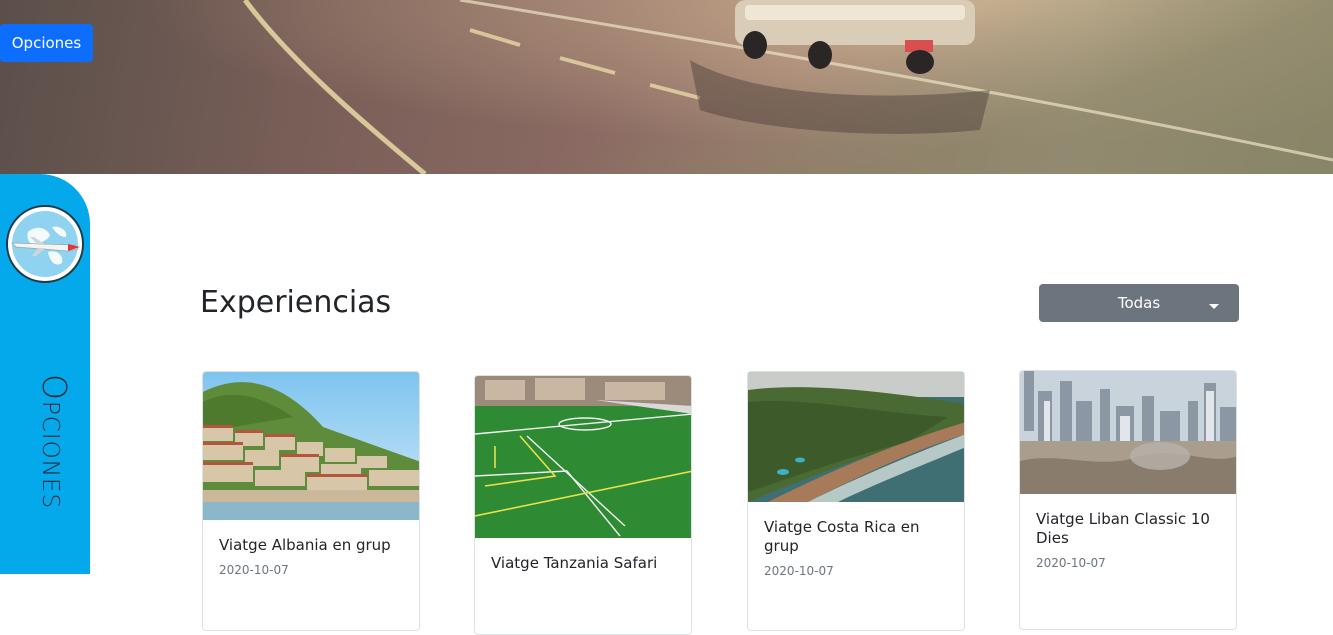  I want to click on experience-card: Viatge Costa Rica en grup 2020-10-07, so click(856, 501).